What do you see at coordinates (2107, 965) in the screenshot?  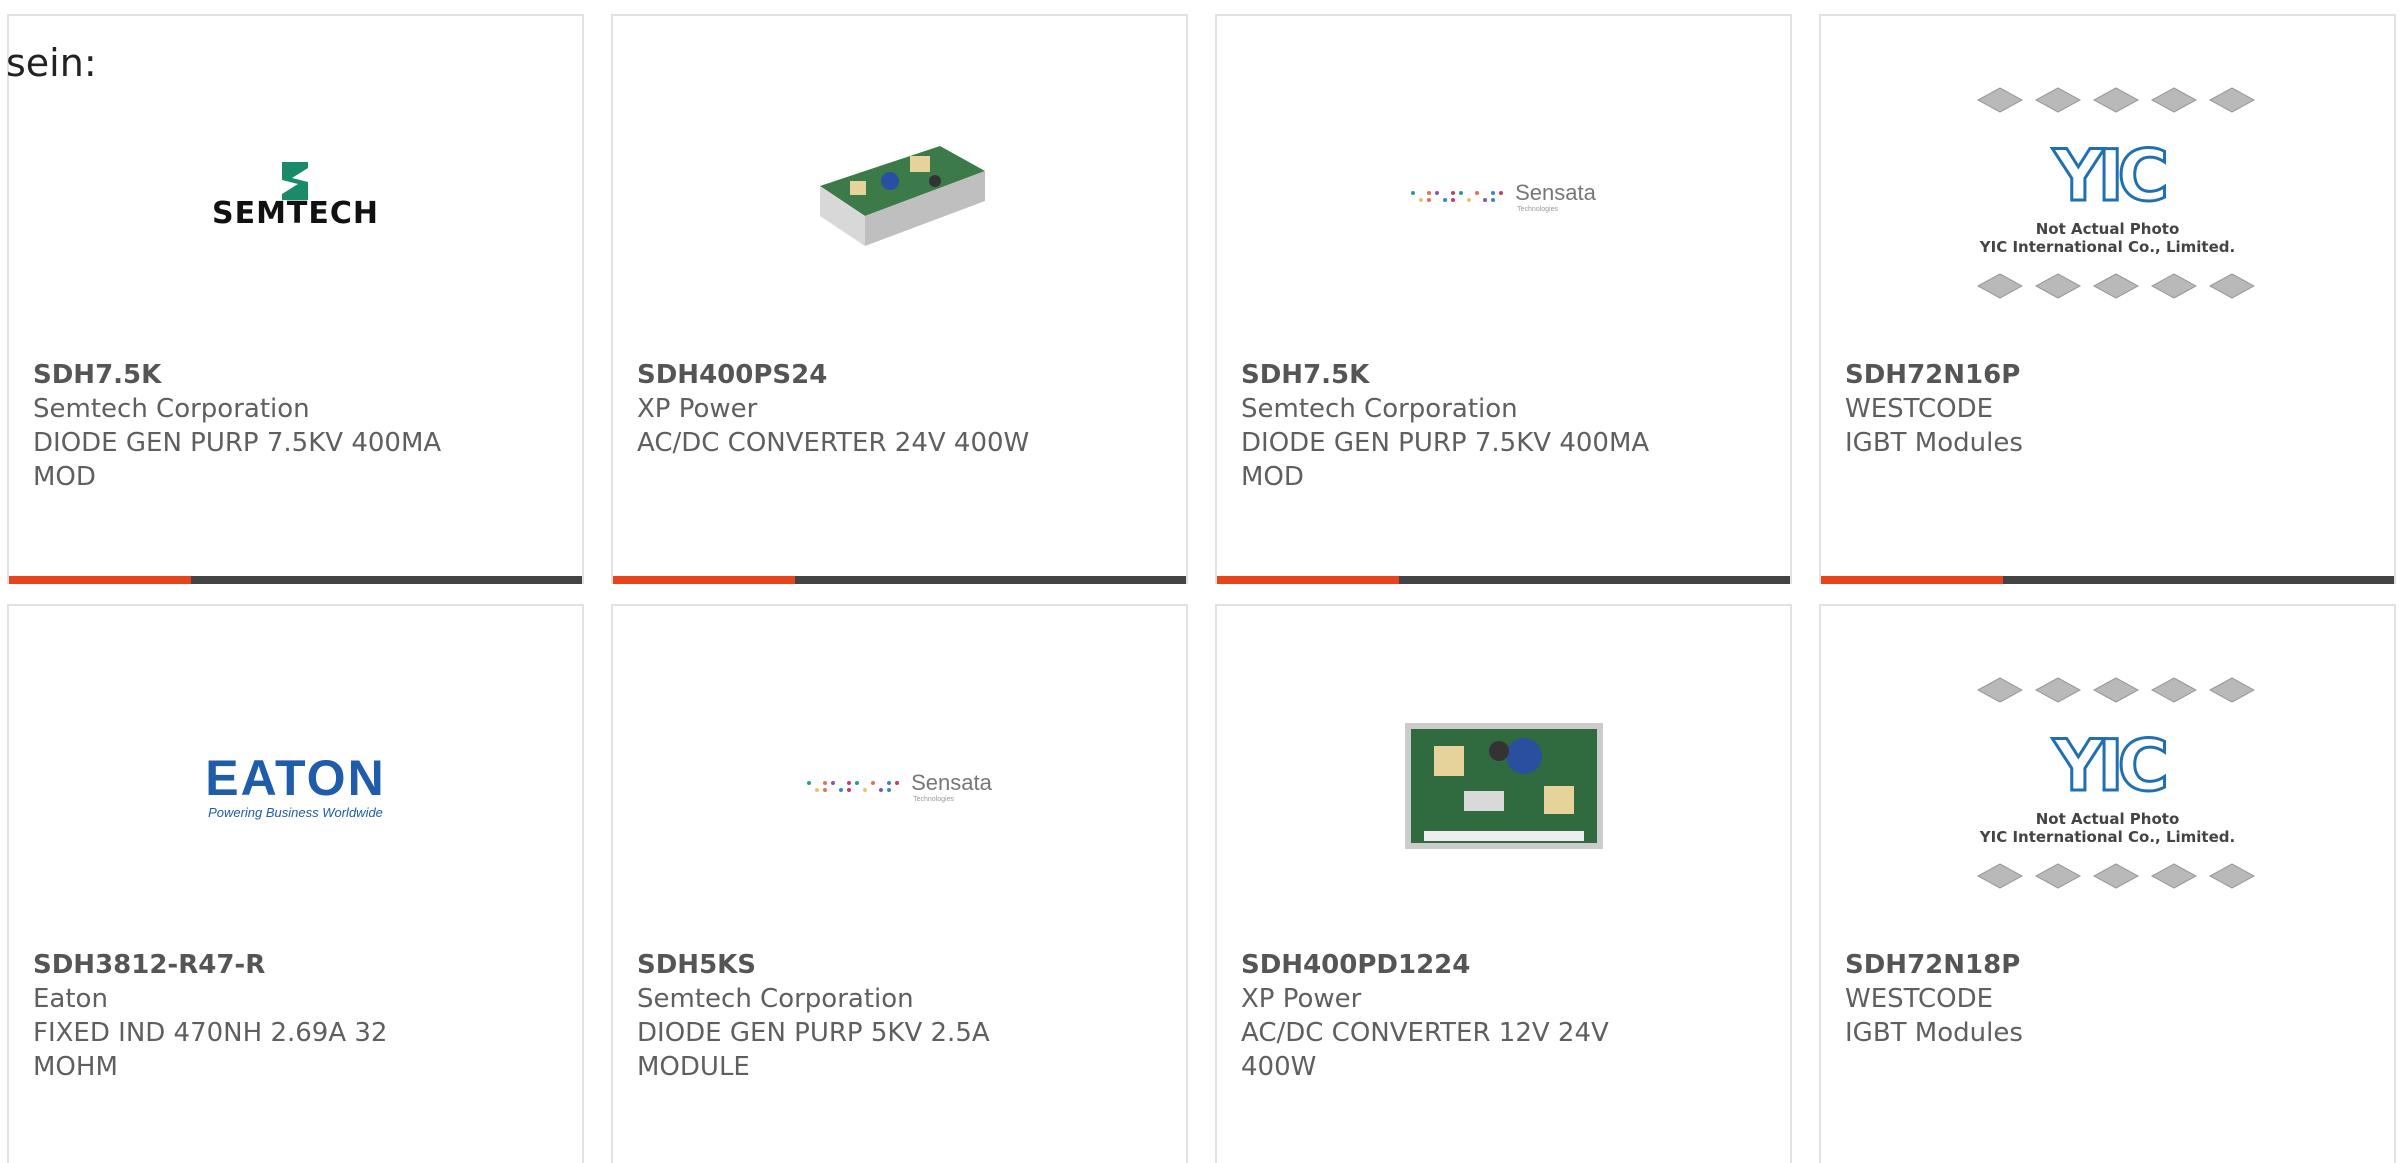 I see `product-part-number: SDH72N18P` at bounding box center [2107, 965].